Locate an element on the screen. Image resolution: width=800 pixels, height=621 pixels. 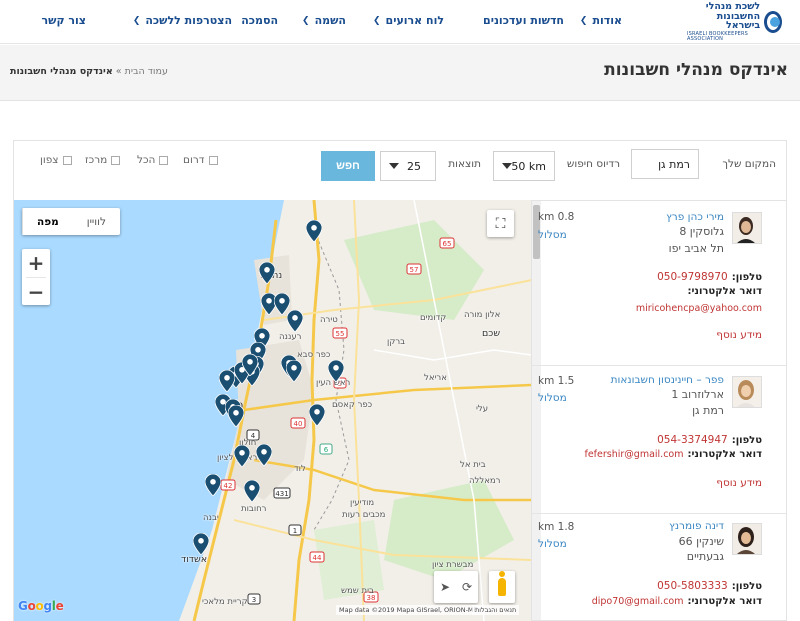
map-label: יבנה is located at coordinates (211, 518).